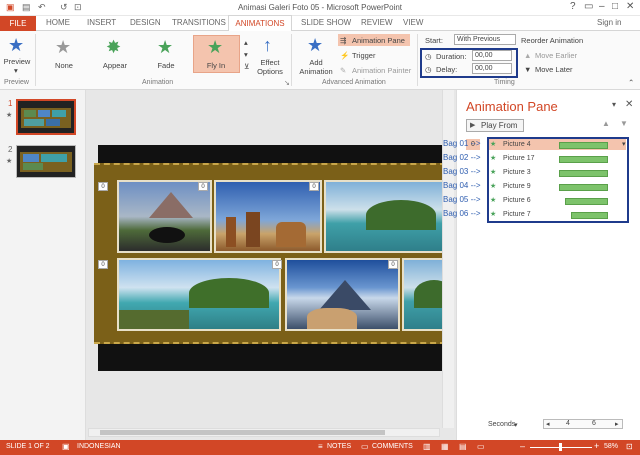 The width and height of the screenshot is (640, 455). What do you see at coordinates (392, 446) in the screenshot?
I see `comments-button: COMMENTS` at bounding box center [392, 446].